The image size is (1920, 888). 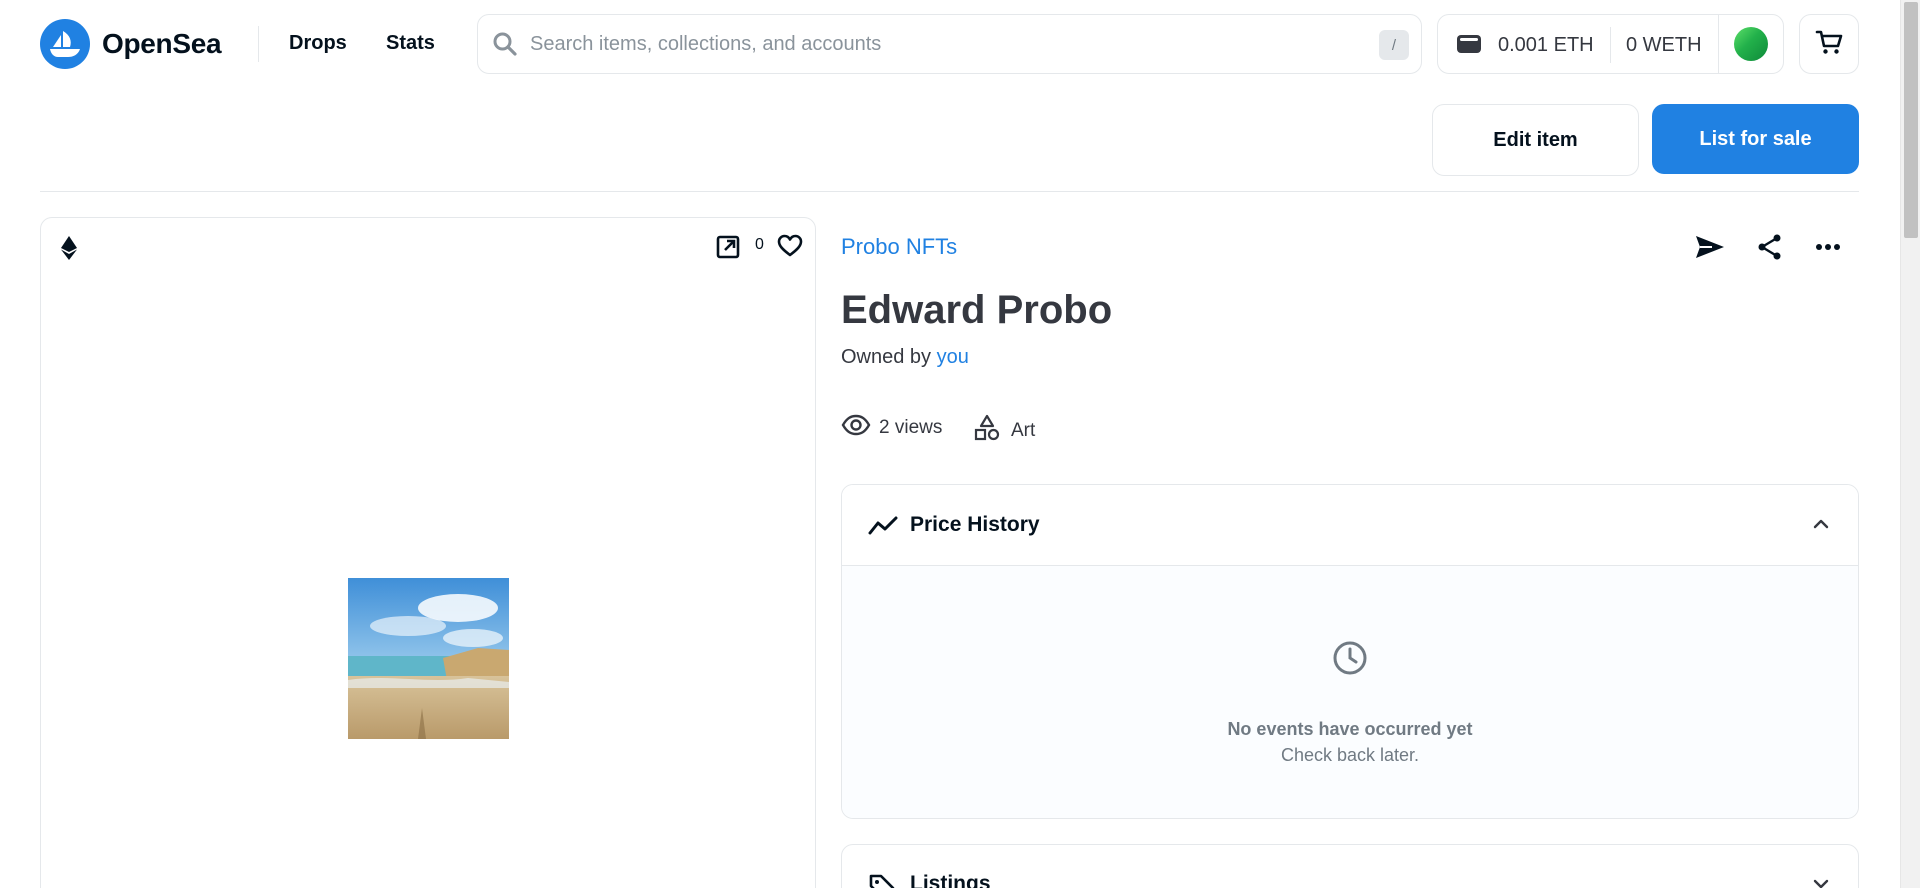 I want to click on empty-state-subtitle: Check back later., so click(x=1350, y=755).